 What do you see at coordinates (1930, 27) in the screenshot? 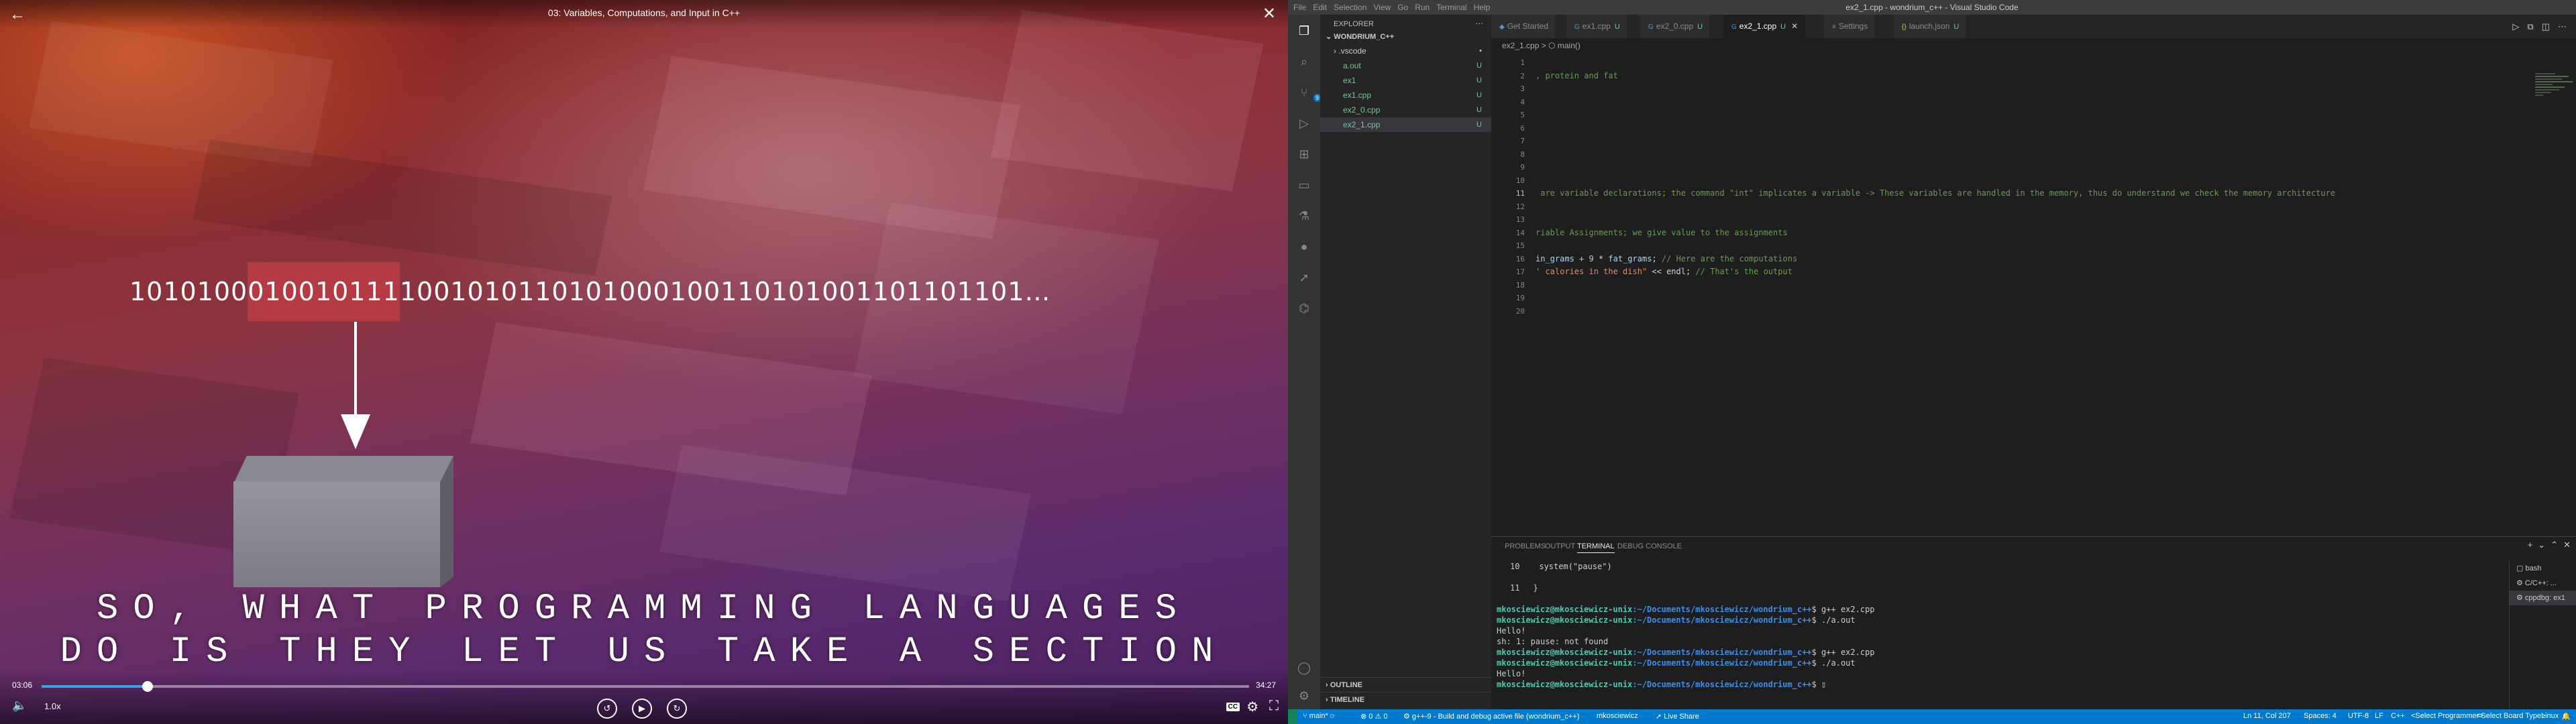
I see `tab-launch-json: {} launch.json U` at bounding box center [1930, 27].